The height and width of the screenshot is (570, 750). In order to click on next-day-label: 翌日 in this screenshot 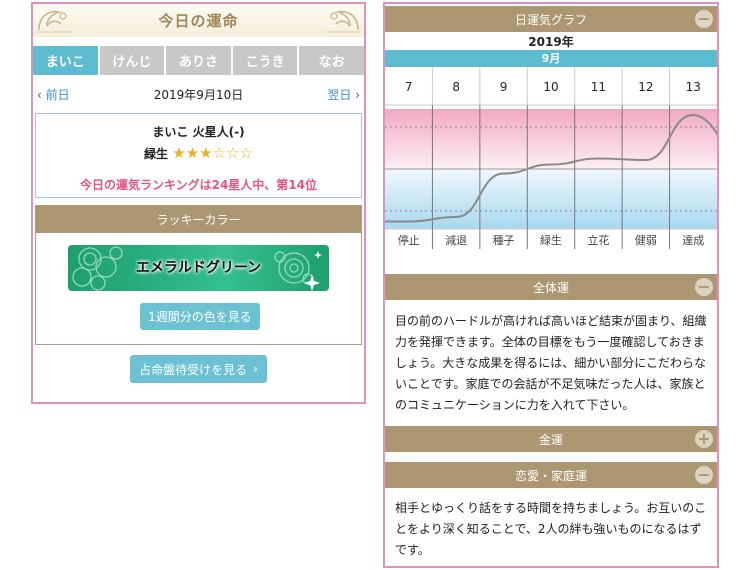, I will do `click(339, 95)`.